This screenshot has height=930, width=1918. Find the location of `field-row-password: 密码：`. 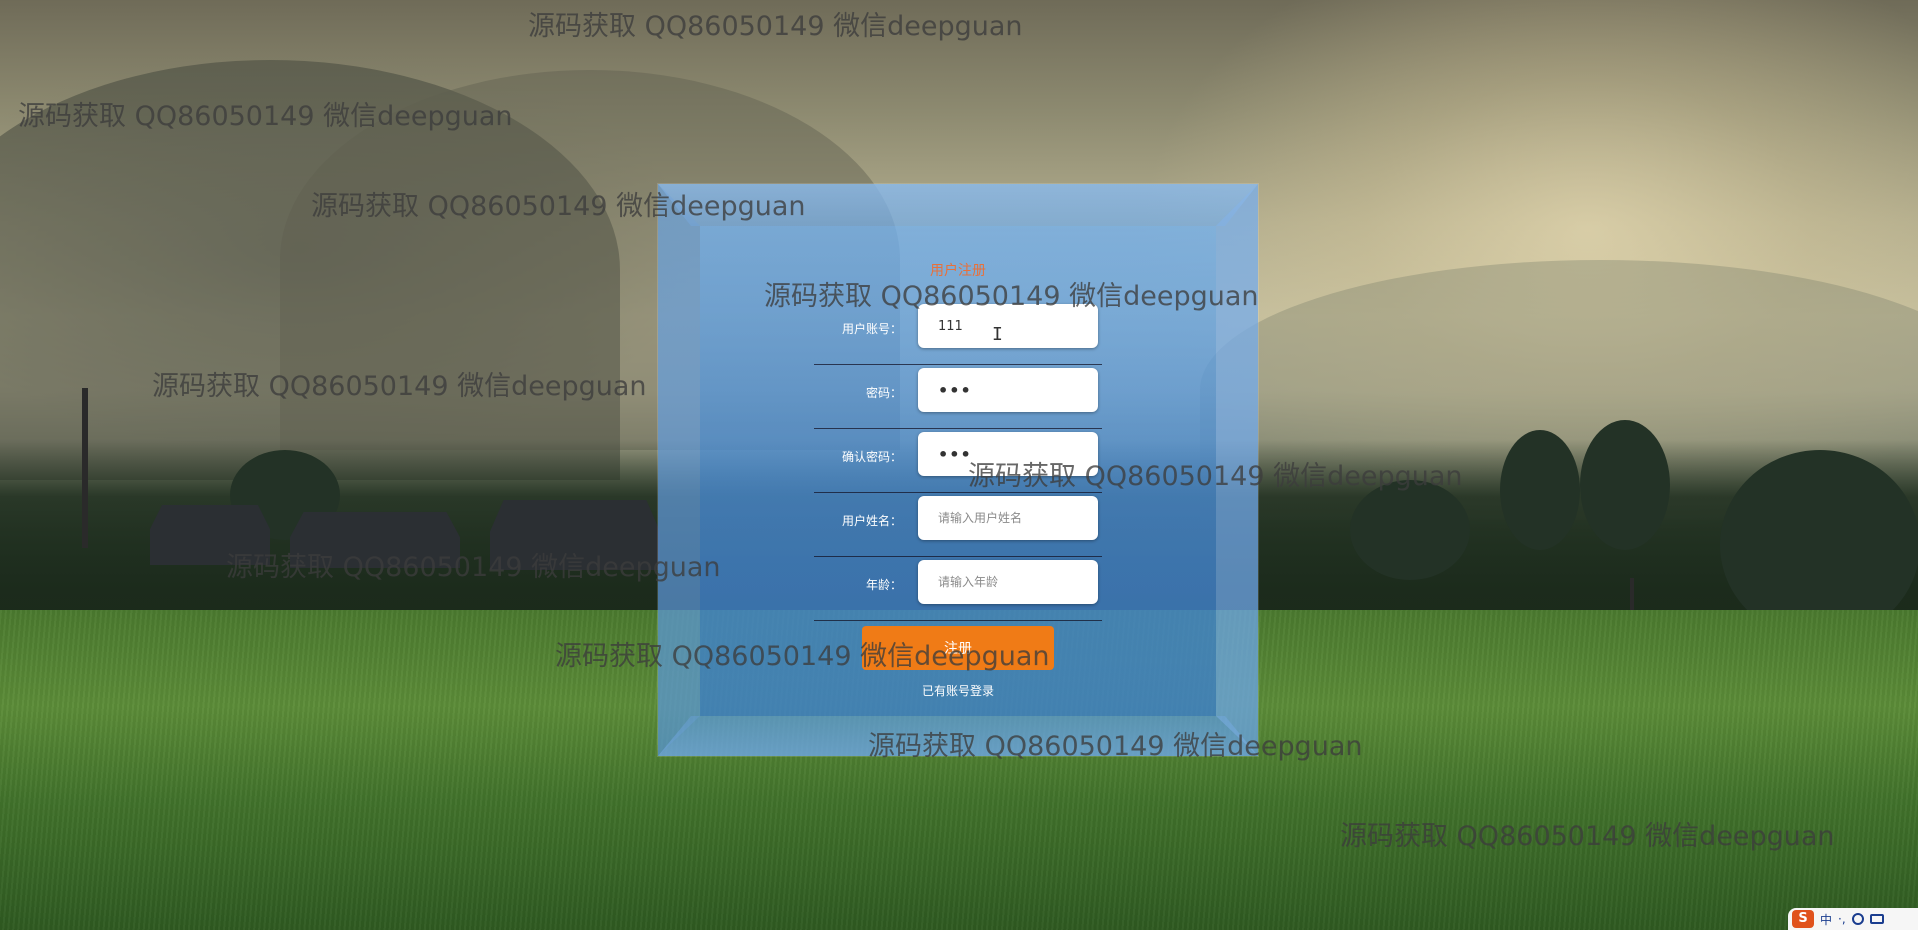

field-row-password: 密码： is located at coordinates (958, 396).